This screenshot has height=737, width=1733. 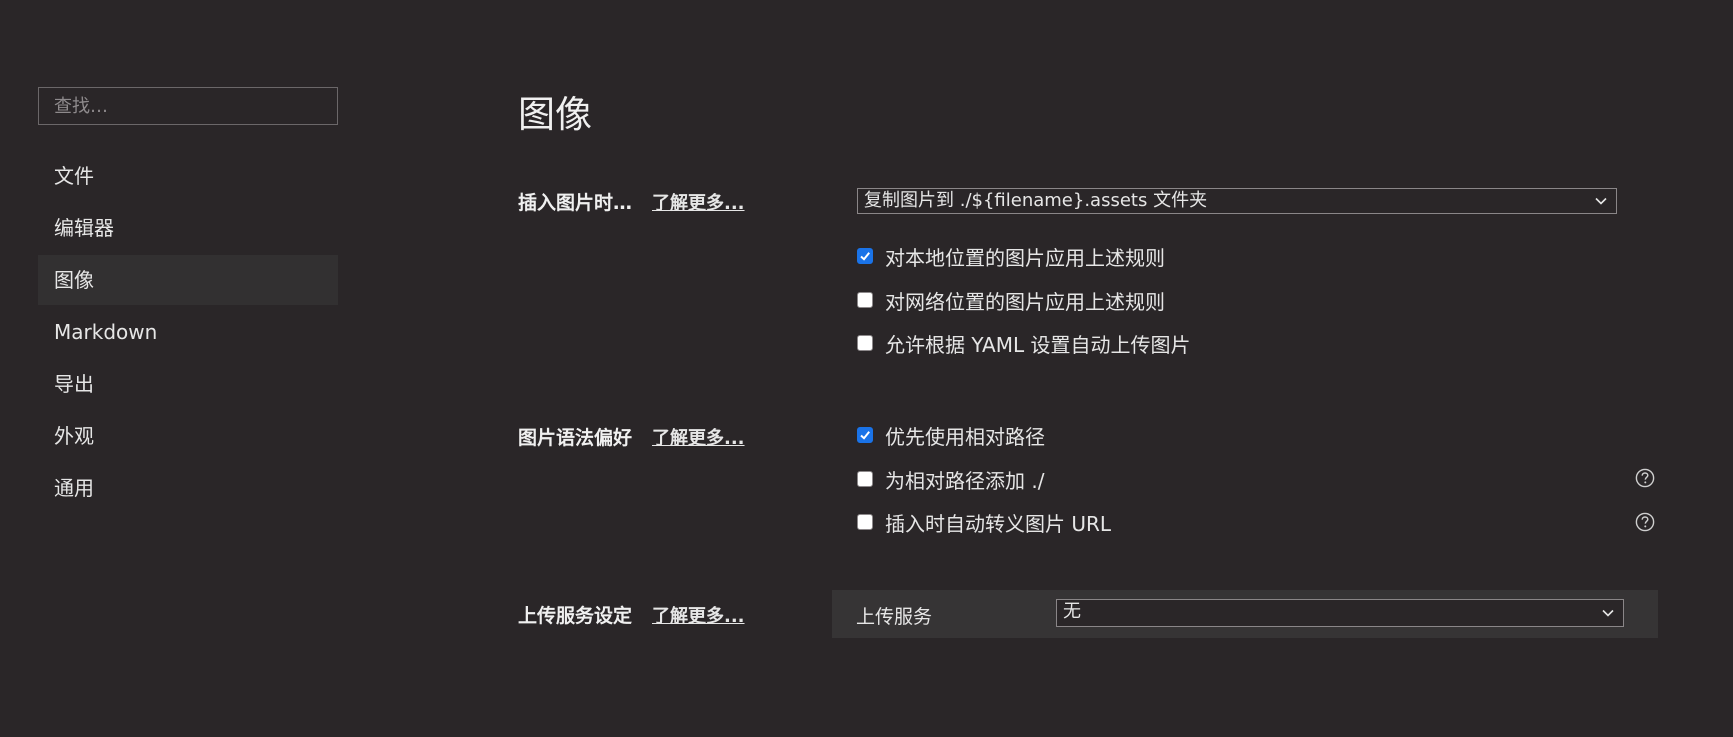 I want to click on insert-image-select: 复制图片到 ./${filename}.assets 文件夹, so click(x=1237, y=201).